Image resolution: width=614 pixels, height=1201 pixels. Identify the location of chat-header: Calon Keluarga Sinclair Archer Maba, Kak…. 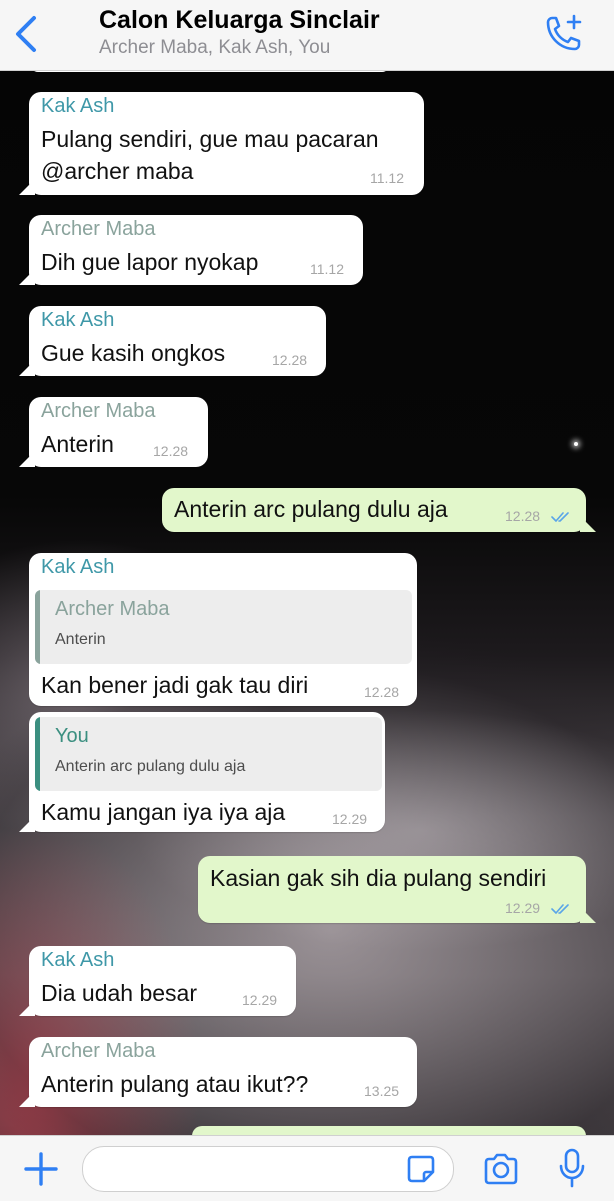
(307, 35).